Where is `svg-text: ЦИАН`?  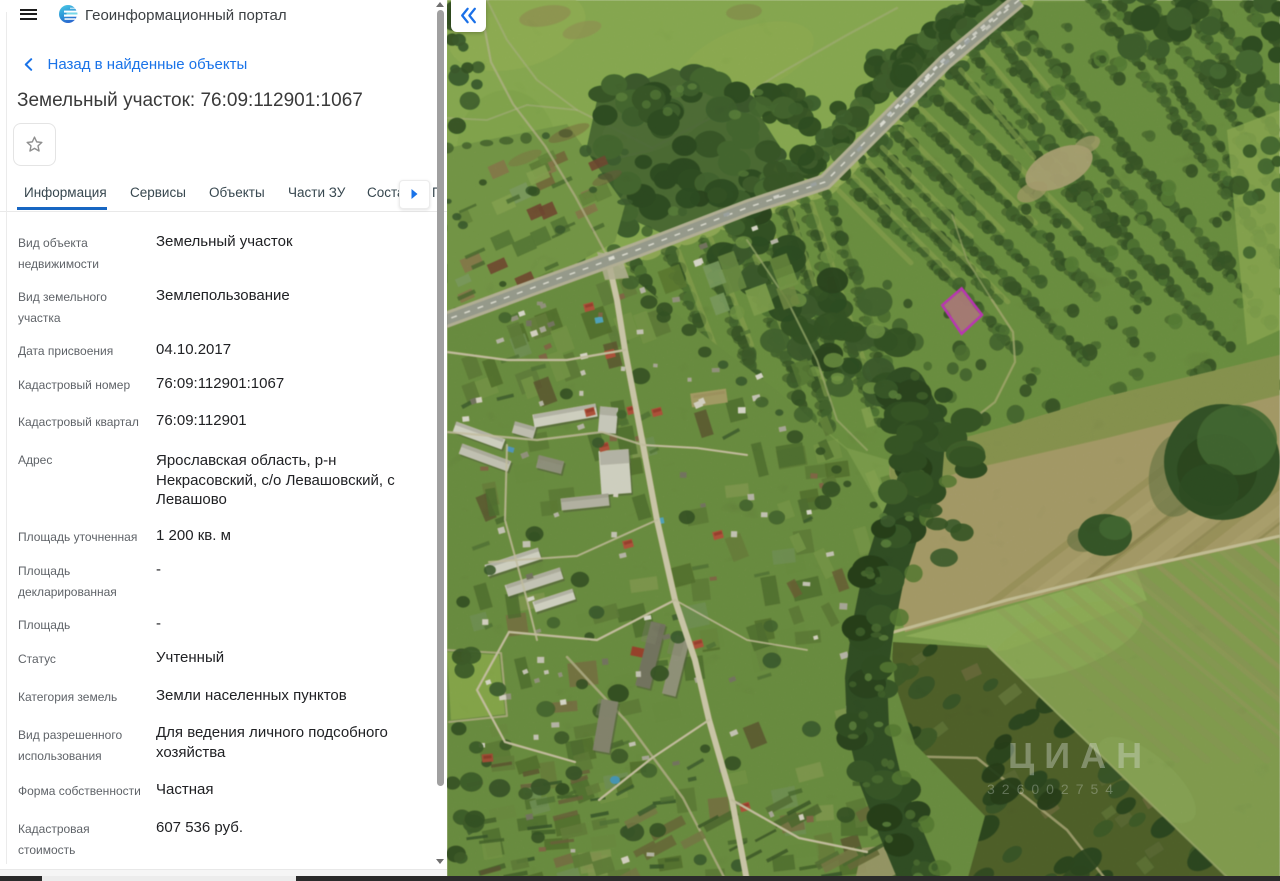
svg-text: ЦИАН is located at coordinates (1080, 755).